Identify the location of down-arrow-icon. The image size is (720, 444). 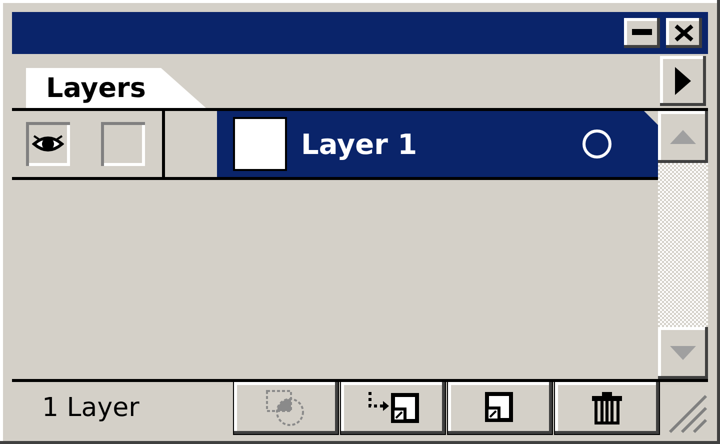
(683, 353).